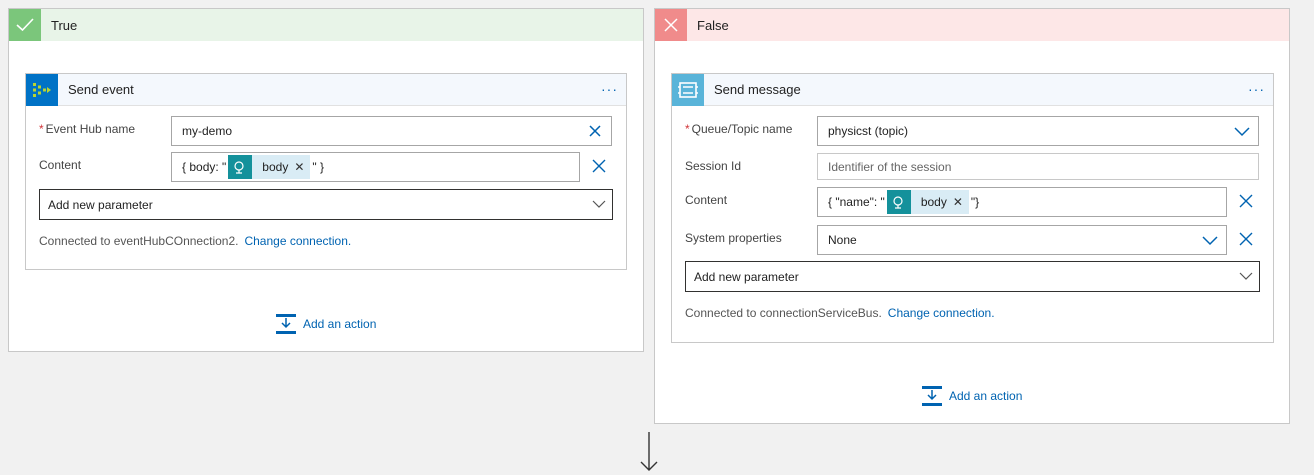 This screenshot has width=1314, height=475. Describe the element at coordinates (1038, 131) in the screenshot. I see `queue-topic-name-dropdown: physicst (topic)` at that location.